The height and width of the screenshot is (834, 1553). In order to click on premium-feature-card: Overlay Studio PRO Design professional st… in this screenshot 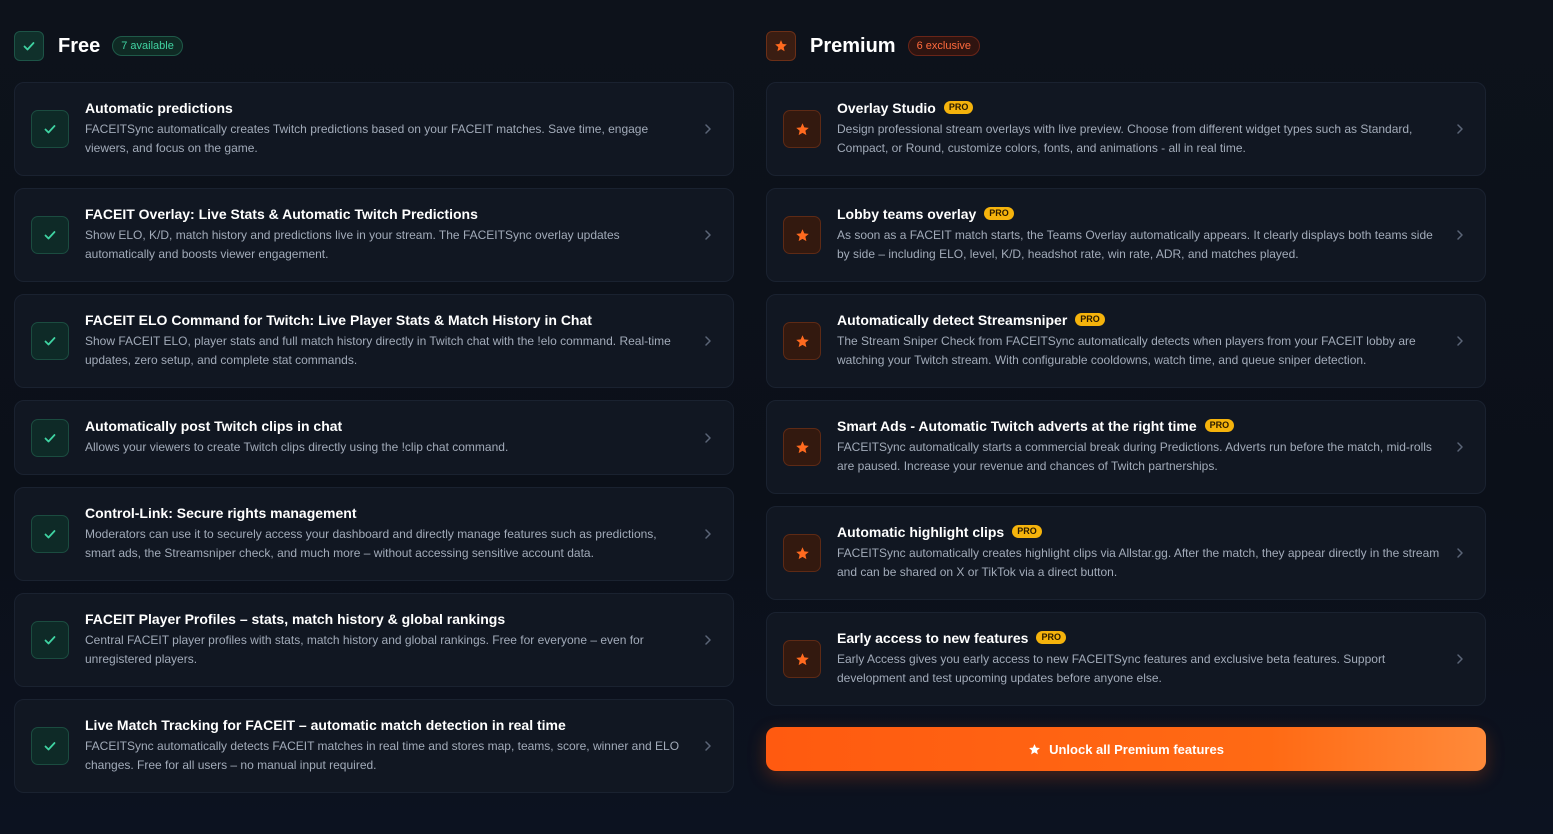, I will do `click(1126, 129)`.